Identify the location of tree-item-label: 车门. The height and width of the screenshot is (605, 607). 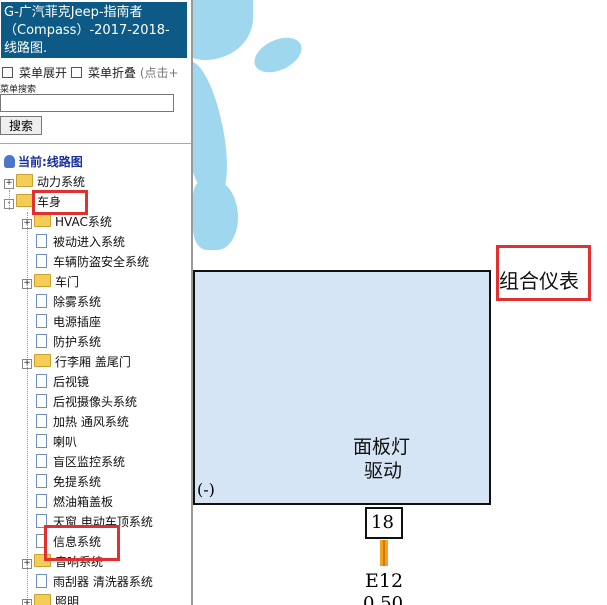
(67, 282).